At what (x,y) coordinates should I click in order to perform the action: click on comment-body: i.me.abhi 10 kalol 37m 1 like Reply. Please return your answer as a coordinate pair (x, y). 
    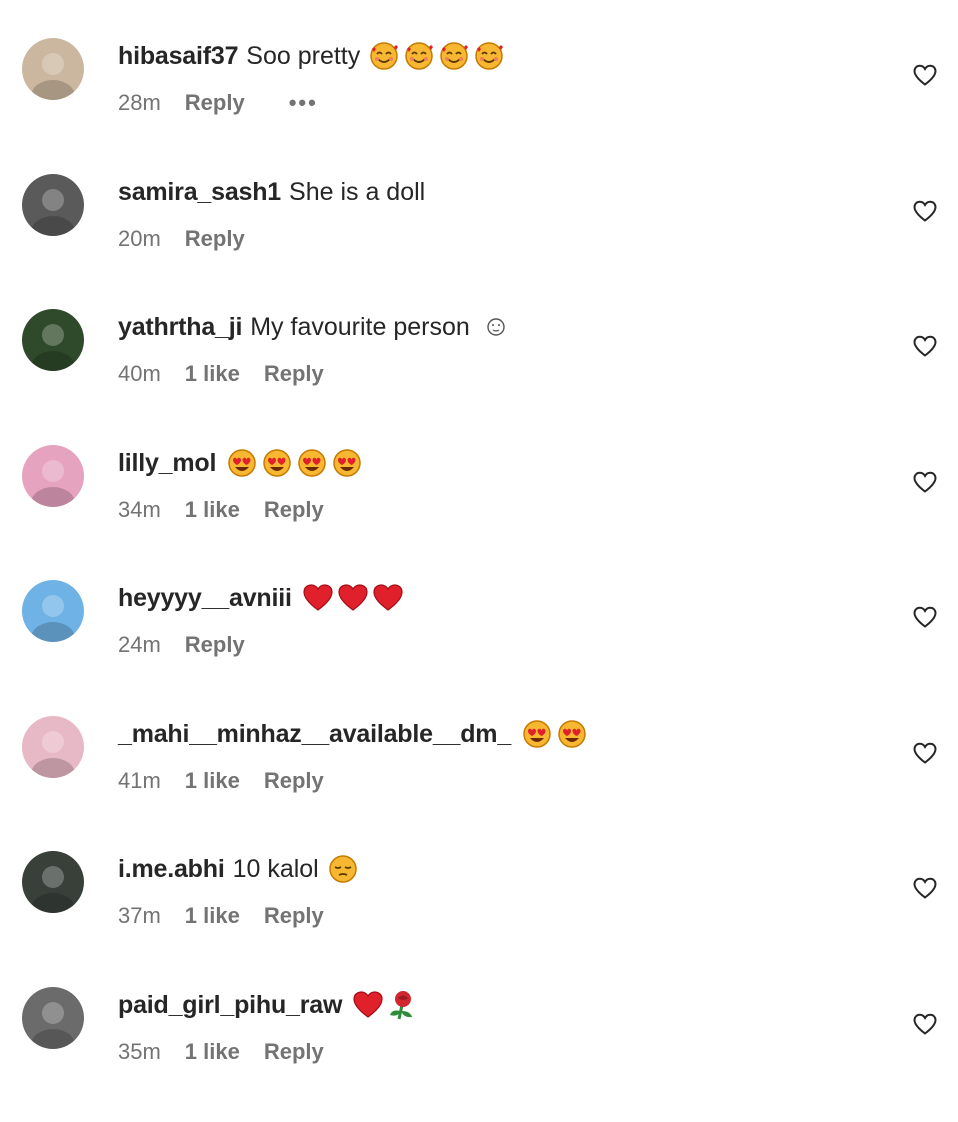
    Looking at the image, I should click on (498, 890).